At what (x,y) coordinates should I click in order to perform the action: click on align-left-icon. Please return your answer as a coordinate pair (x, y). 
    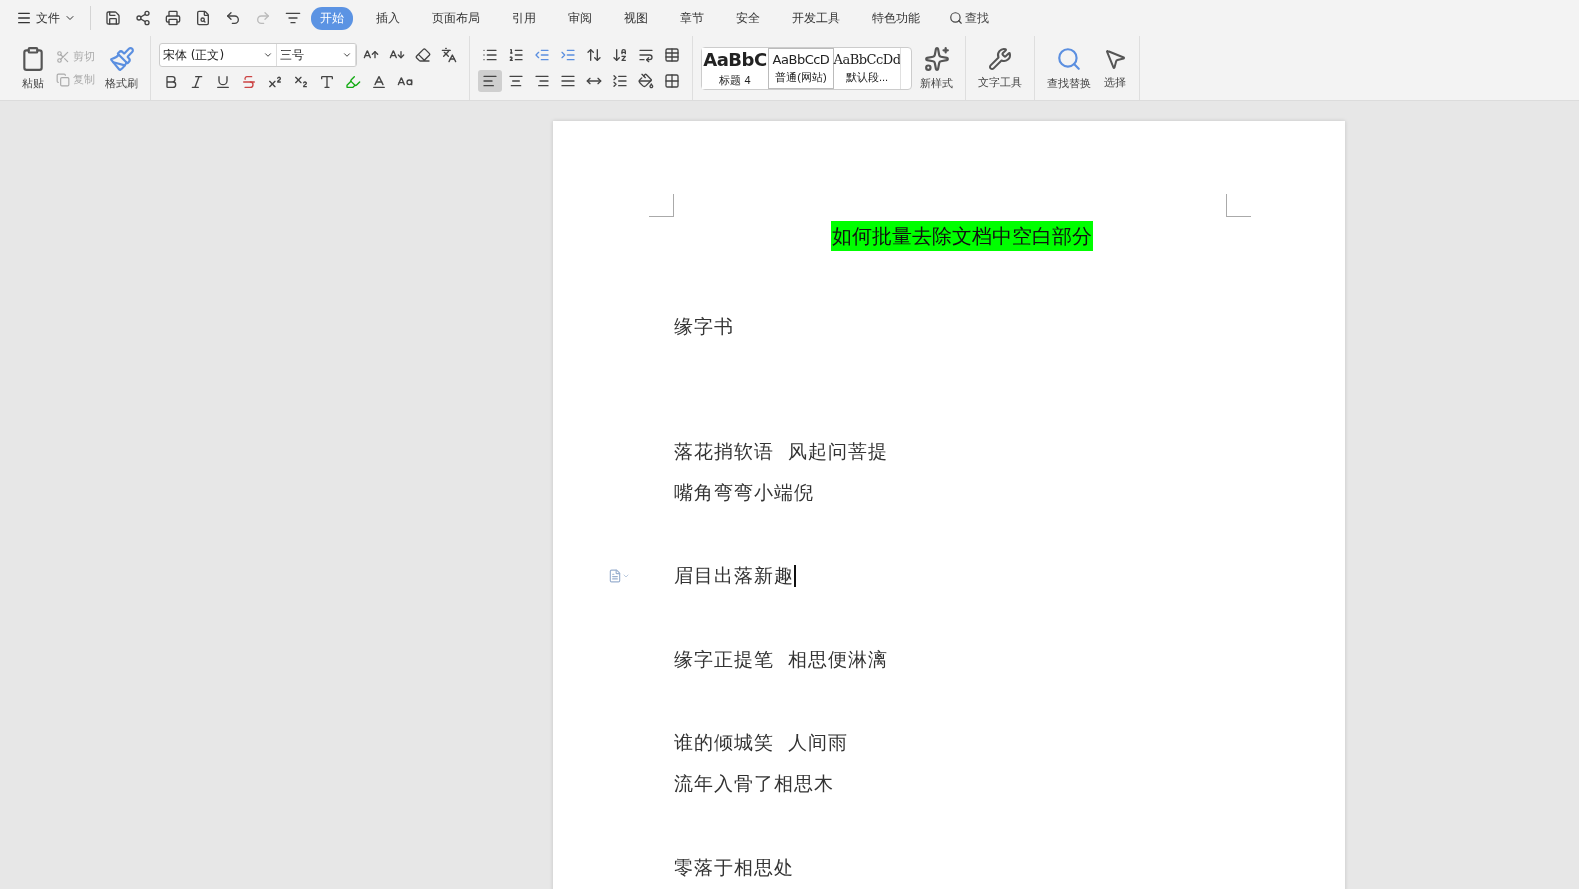
    Looking at the image, I should click on (490, 81).